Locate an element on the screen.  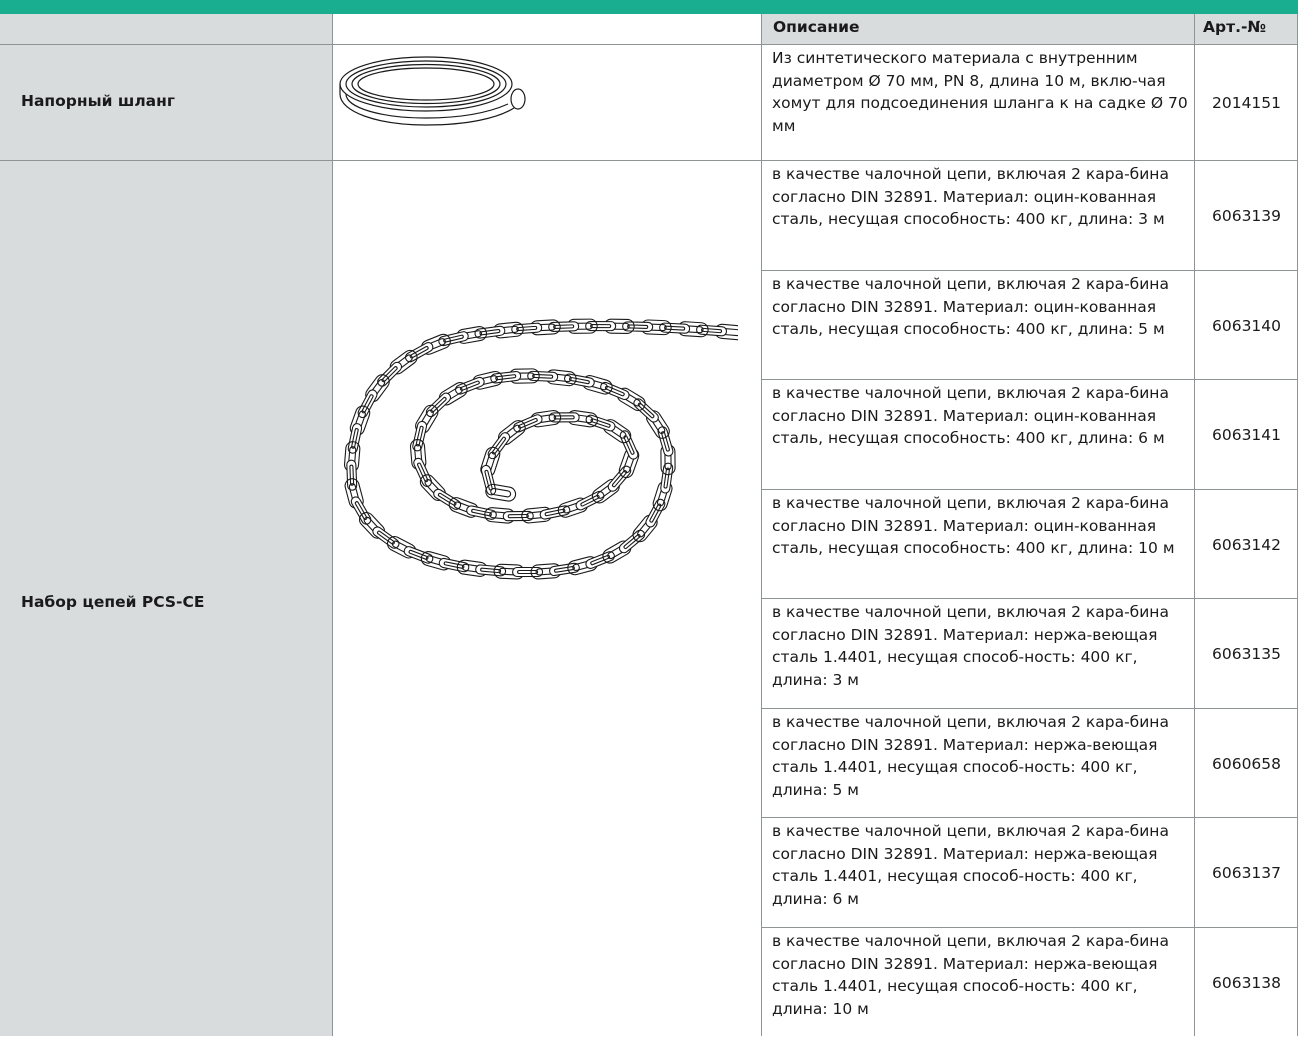
header-empty-cell is located at coordinates (166, 29).